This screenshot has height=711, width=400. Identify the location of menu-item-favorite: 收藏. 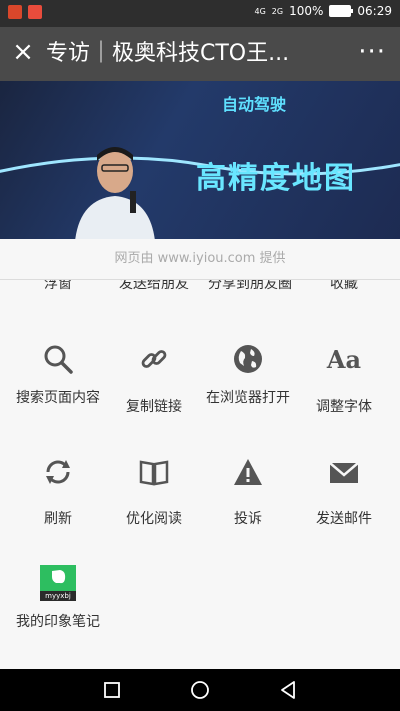
(344, 286).